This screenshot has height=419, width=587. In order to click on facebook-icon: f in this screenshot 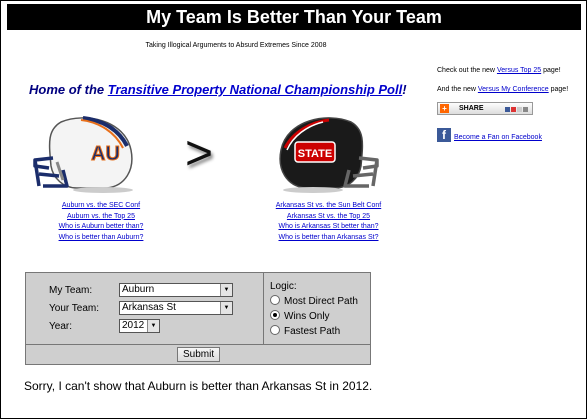, I will do `click(444, 135)`.